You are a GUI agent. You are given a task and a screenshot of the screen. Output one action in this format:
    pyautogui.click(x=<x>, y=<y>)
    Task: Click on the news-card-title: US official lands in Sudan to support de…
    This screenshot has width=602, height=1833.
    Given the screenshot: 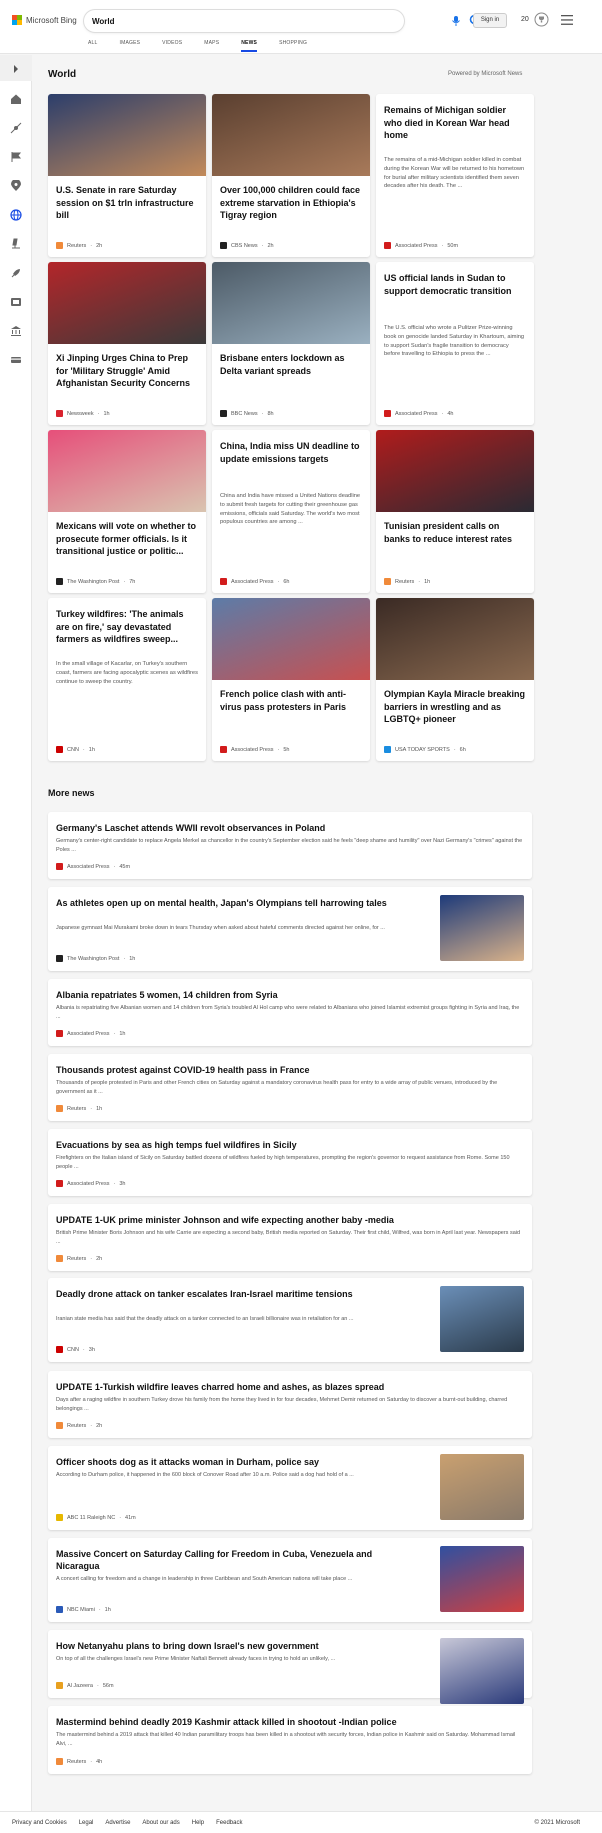 What is the action you would take?
    pyautogui.click(x=455, y=284)
    